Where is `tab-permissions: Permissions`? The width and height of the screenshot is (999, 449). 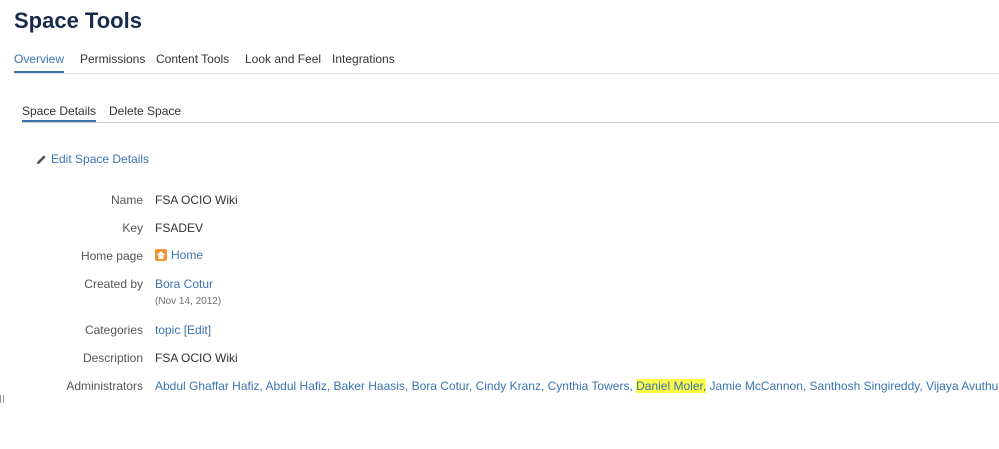
tab-permissions: Permissions is located at coordinates (112, 62).